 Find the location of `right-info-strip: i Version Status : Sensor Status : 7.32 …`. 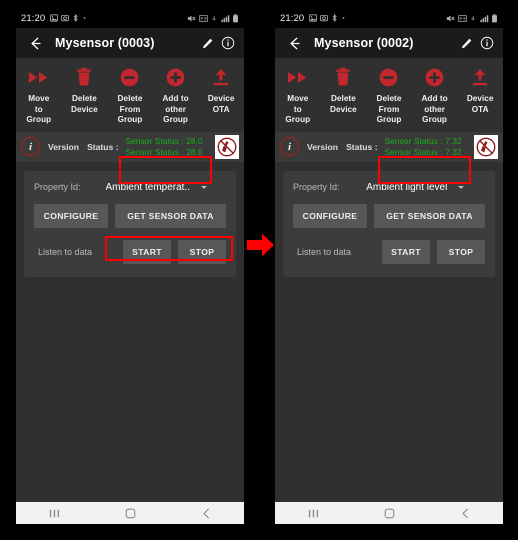

right-info-strip: i Version Status : Sensor Status : 7.32 … is located at coordinates (389, 146).